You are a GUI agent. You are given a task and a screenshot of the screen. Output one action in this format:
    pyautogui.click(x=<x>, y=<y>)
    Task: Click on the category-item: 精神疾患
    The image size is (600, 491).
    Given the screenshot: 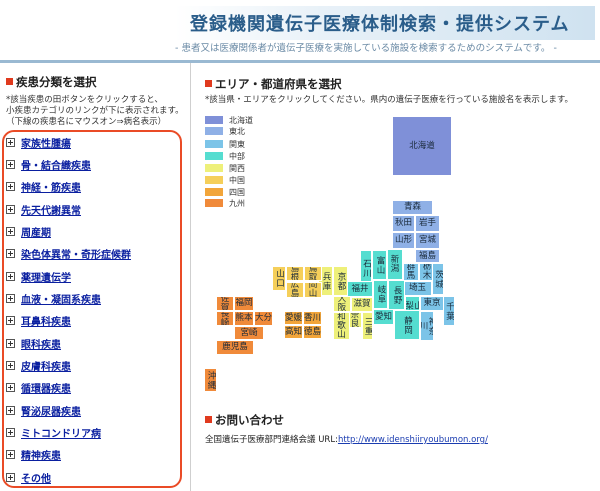 What is the action you would take?
    pyautogui.click(x=33, y=454)
    